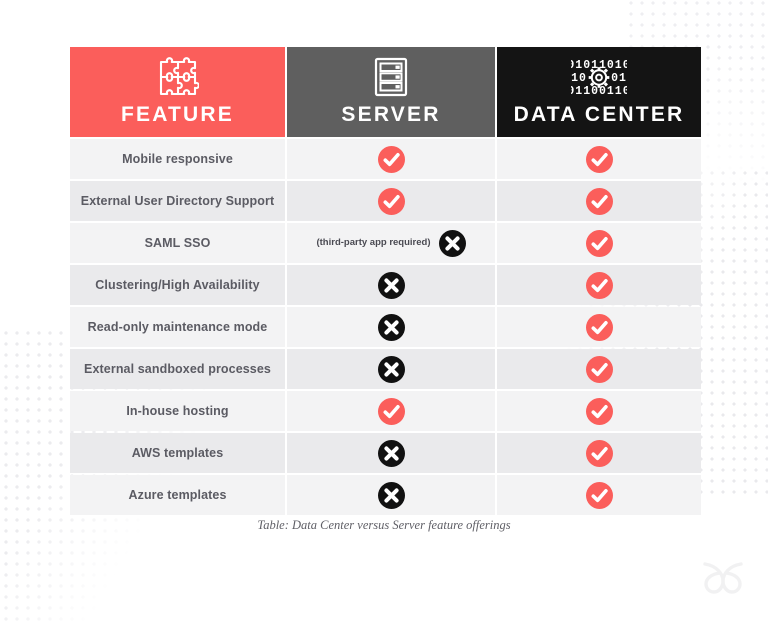 The image size is (768, 623). Describe the element at coordinates (391, 78) in the screenshot. I see `server-rack-icon` at that location.